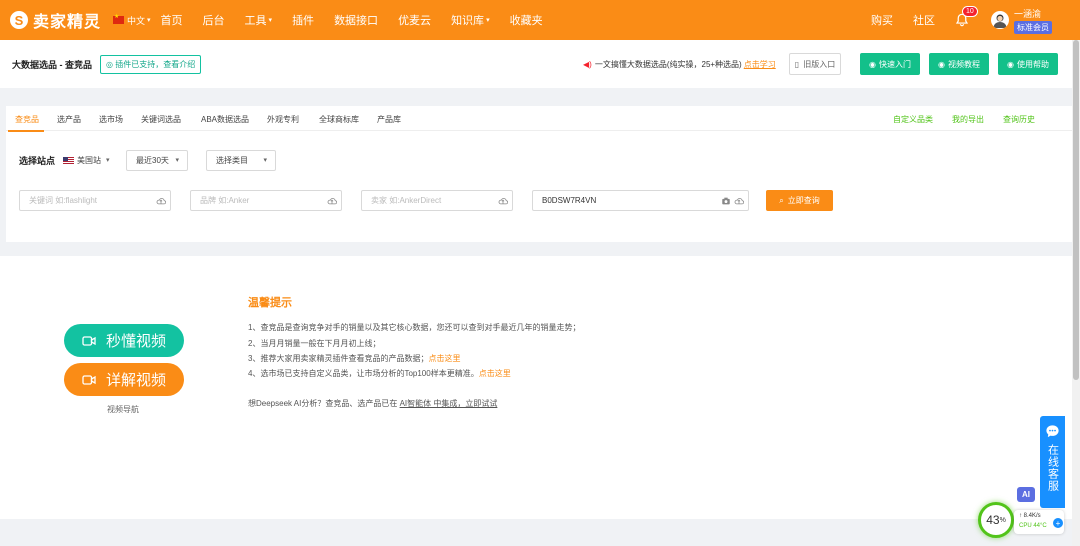 Image resolution: width=1080 pixels, height=546 pixels. What do you see at coordinates (1033, 27) in the screenshot?
I see `member-badge: 标准会员` at bounding box center [1033, 27].